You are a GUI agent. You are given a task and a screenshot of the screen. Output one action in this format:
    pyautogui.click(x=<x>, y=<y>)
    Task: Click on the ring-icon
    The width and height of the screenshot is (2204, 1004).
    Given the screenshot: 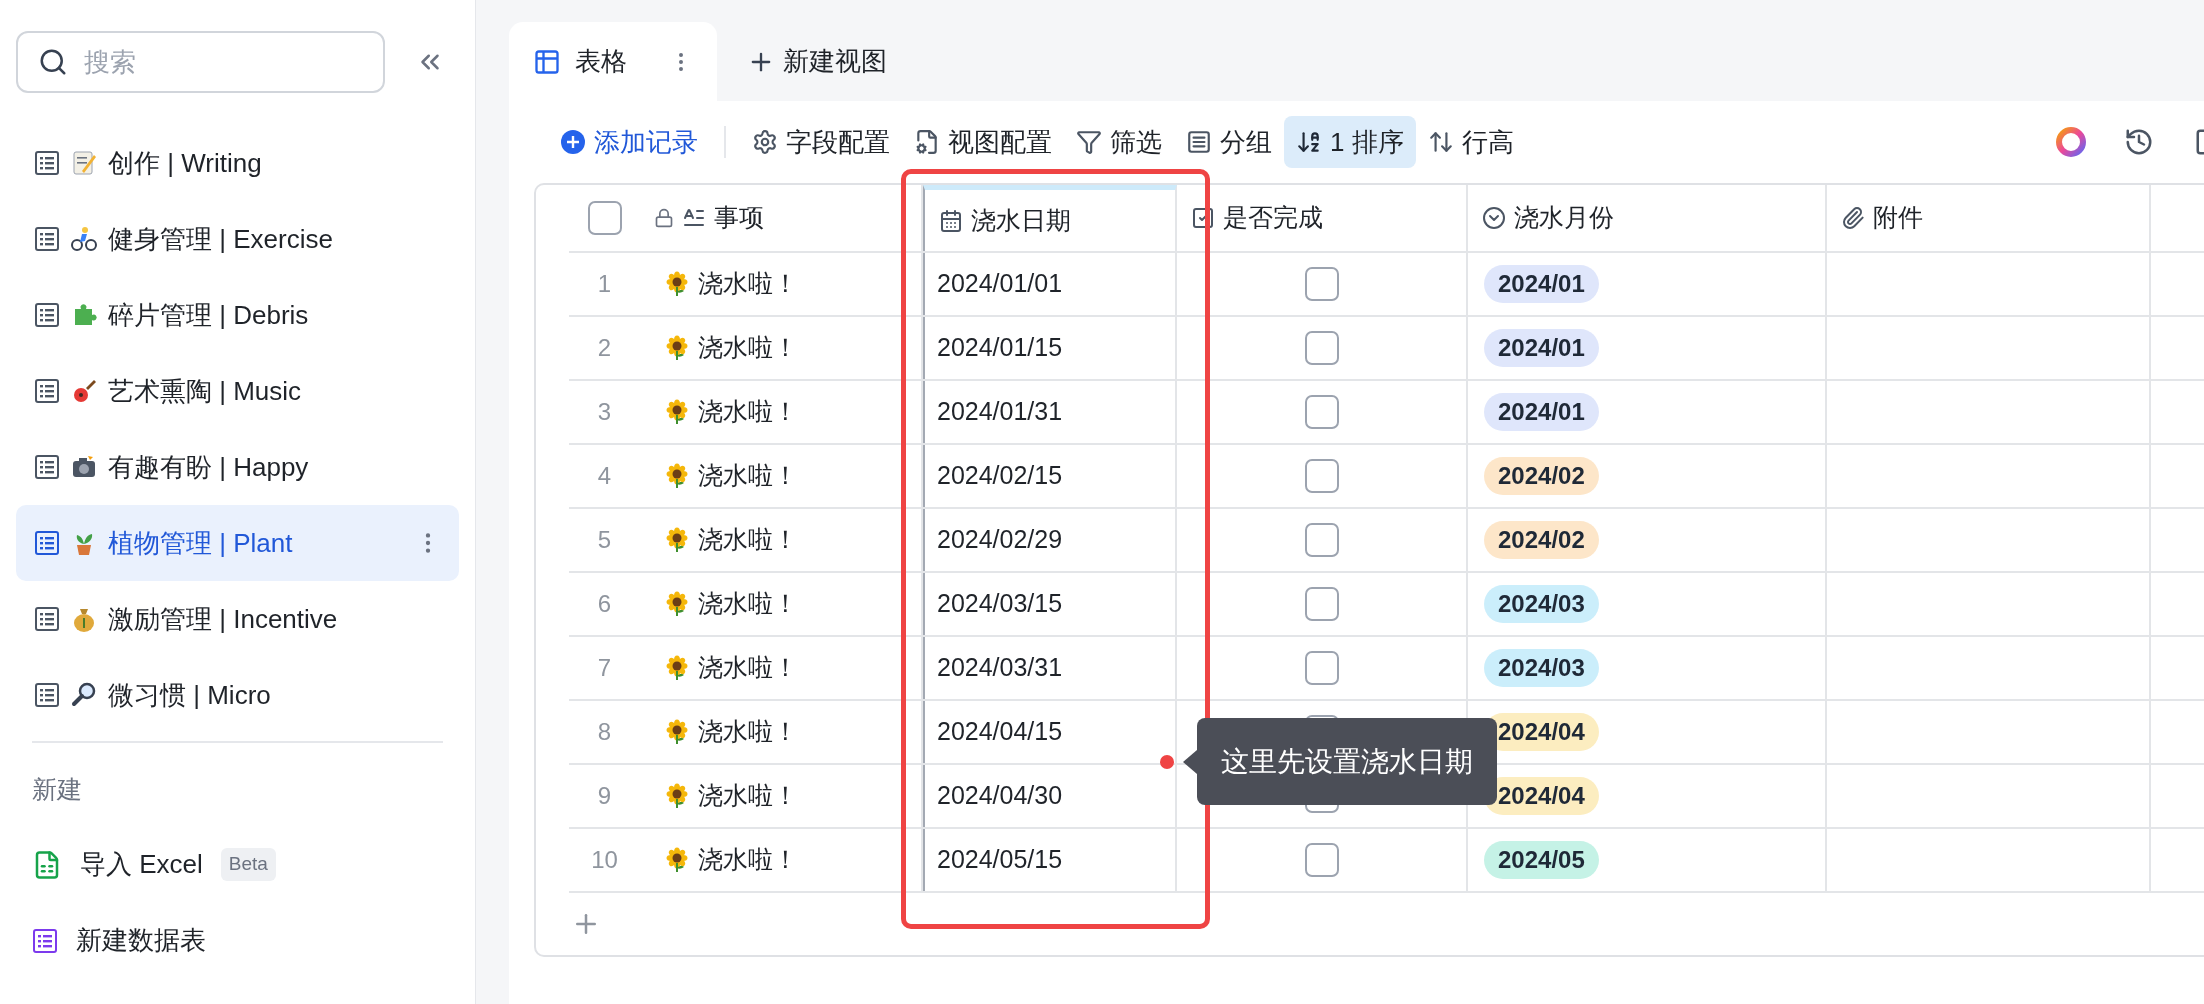 What is the action you would take?
    pyautogui.click(x=2071, y=142)
    